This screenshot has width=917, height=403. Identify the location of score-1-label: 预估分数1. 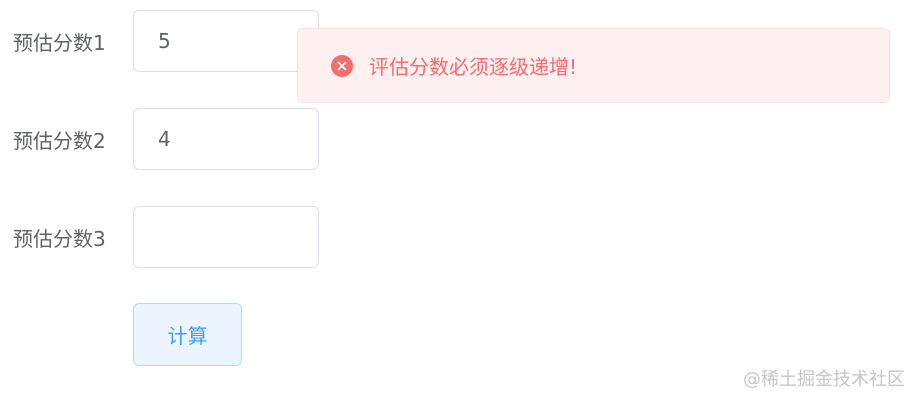
(59, 42).